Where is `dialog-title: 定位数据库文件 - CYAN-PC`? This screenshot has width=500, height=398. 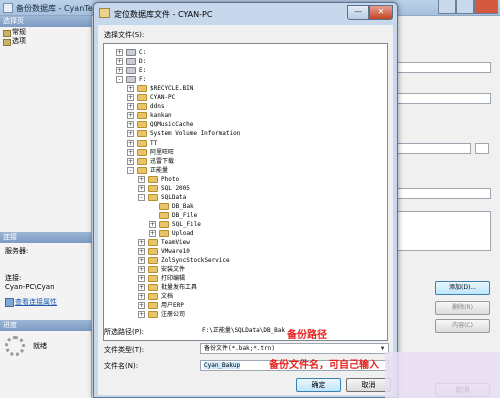
dialog-title: 定位数据库文件 - CYAN-PC is located at coordinates (163, 14).